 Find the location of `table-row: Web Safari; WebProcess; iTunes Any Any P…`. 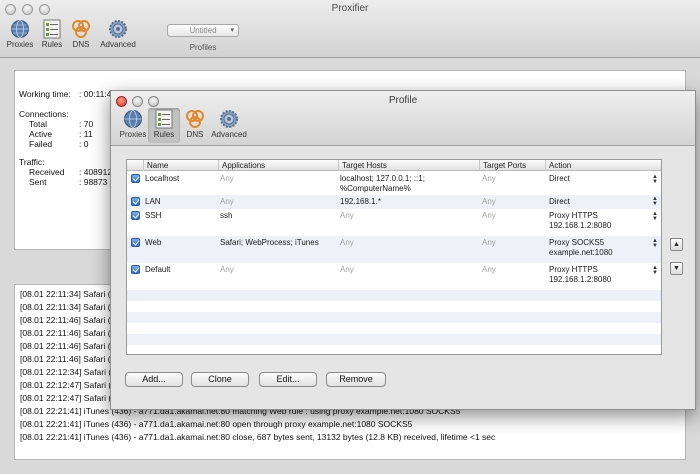

table-row: Web Safari; WebProcess; iTunes Any Any P… is located at coordinates (394, 249).